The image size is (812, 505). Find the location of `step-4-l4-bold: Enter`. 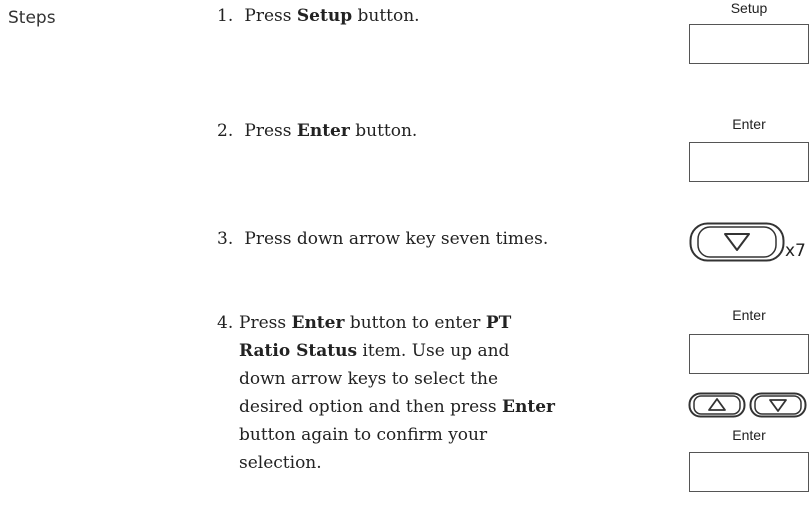

step-4-l4-bold: Enter is located at coordinates (528, 407).